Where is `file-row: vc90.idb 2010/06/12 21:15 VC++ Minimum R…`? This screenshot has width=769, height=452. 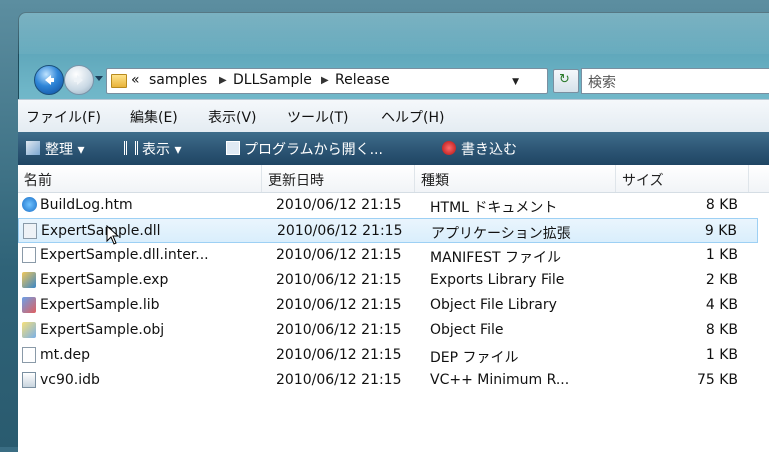
file-row: vc90.idb 2010/06/12 21:15 VC++ Minimum R… is located at coordinates (388, 380).